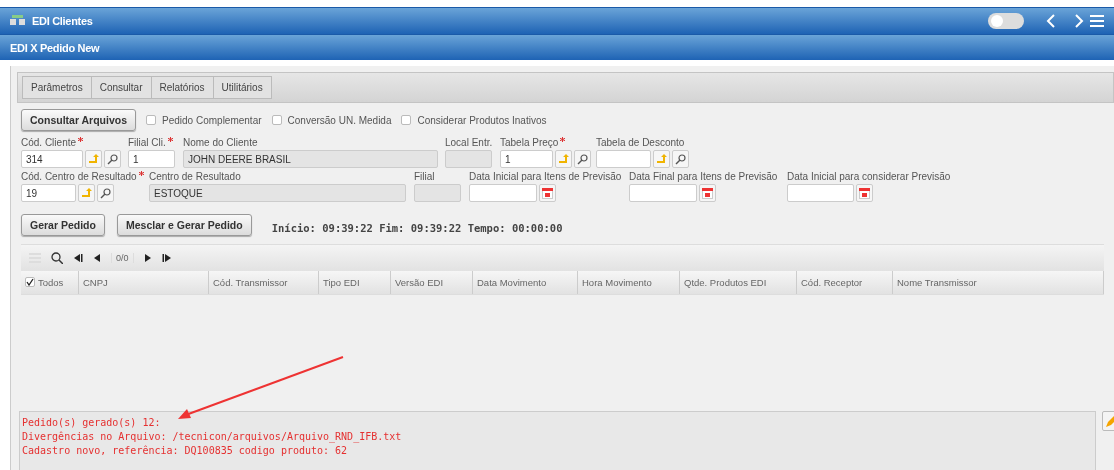 The width and height of the screenshot is (1114, 470). What do you see at coordinates (62, 21) in the screenshot?
I see `window-title: EDI Clientes` at bounding box center [62, 21].